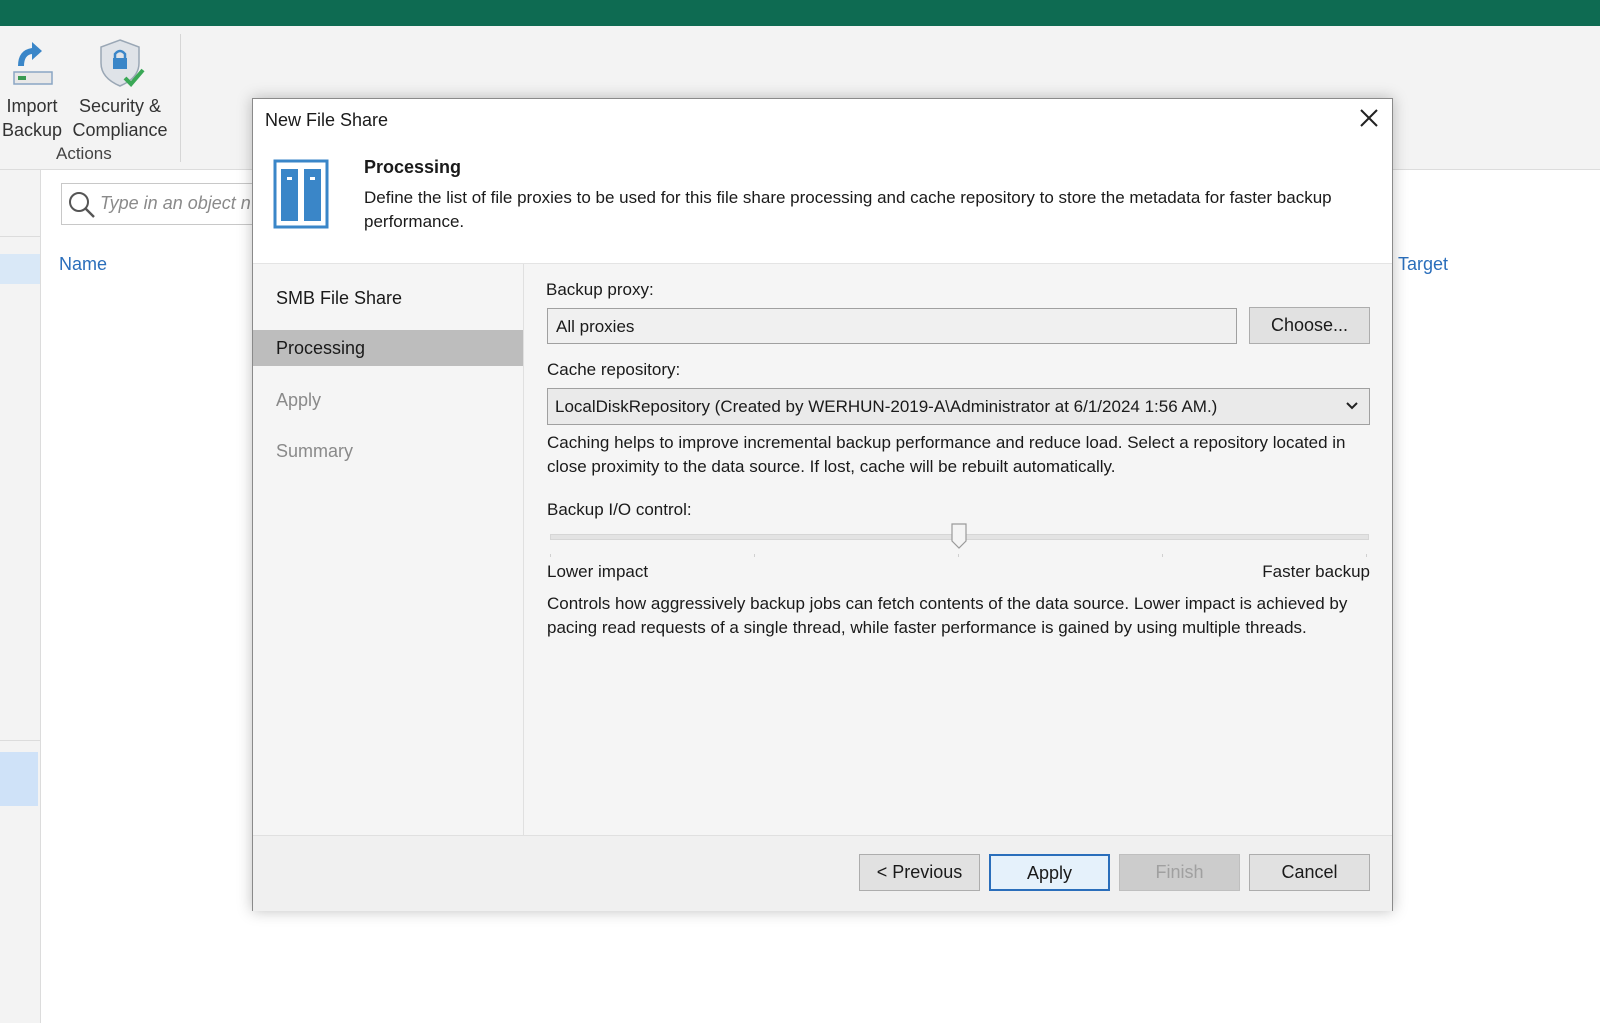 Image resolution: width=1600 pixels, height=1023 pixels. I want to click on dialog-title: New File Share, so click(327, 120).